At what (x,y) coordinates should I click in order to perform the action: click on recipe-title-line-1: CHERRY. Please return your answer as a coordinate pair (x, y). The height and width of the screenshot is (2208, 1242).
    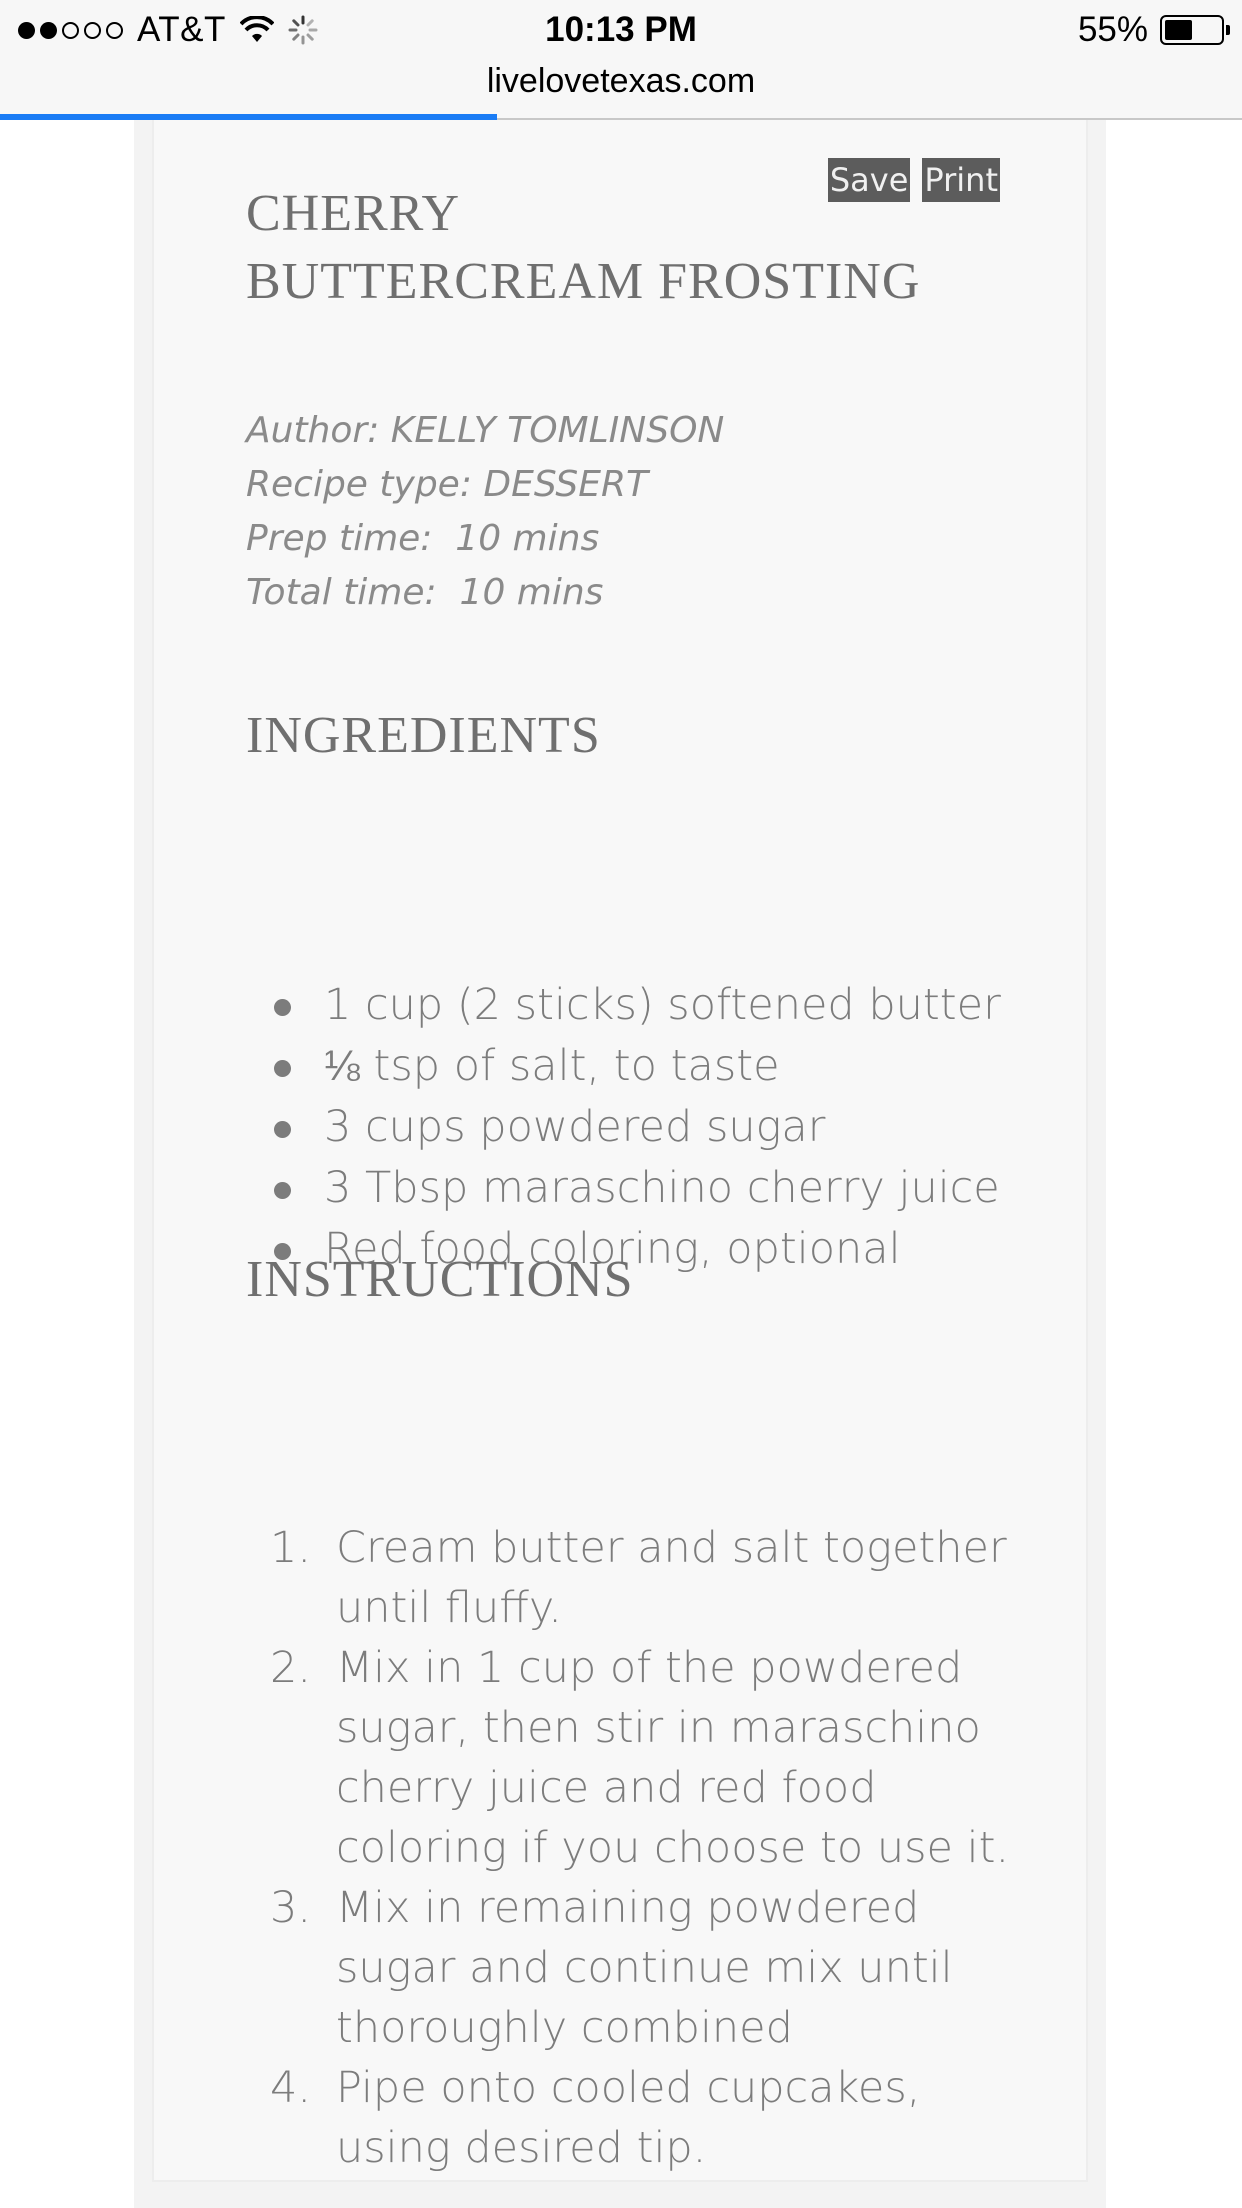
    Looking at the image, I should click on (353, 213).